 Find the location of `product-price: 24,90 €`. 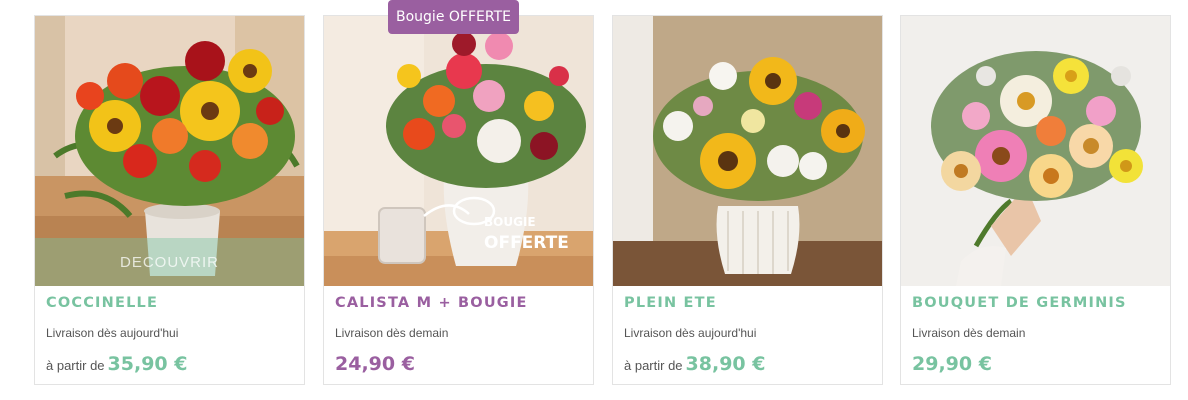

product-price: 24,90 € is located at coordinates (375, 364).